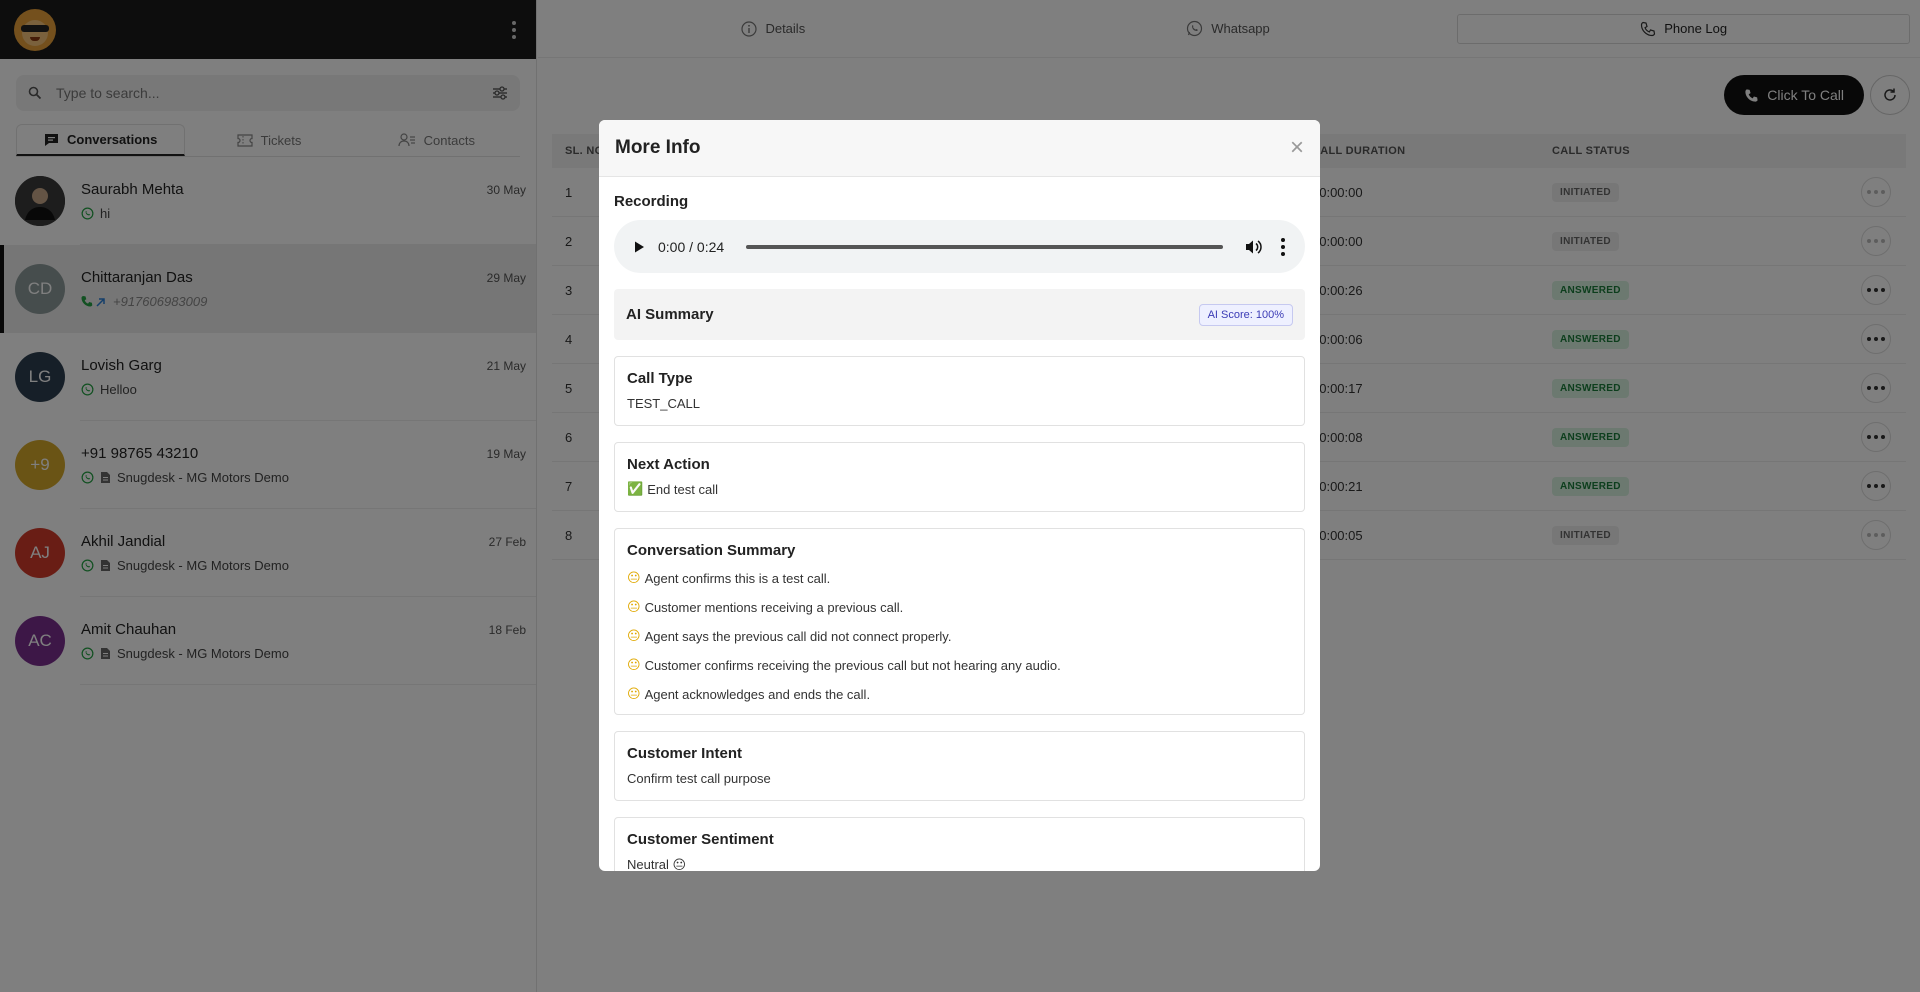 The height and width of the screenshot is (992, 1920). Describe the element at coordinates (663, 403) in the screenshot. I see `call-type-value: TEST_CALL` at that location.